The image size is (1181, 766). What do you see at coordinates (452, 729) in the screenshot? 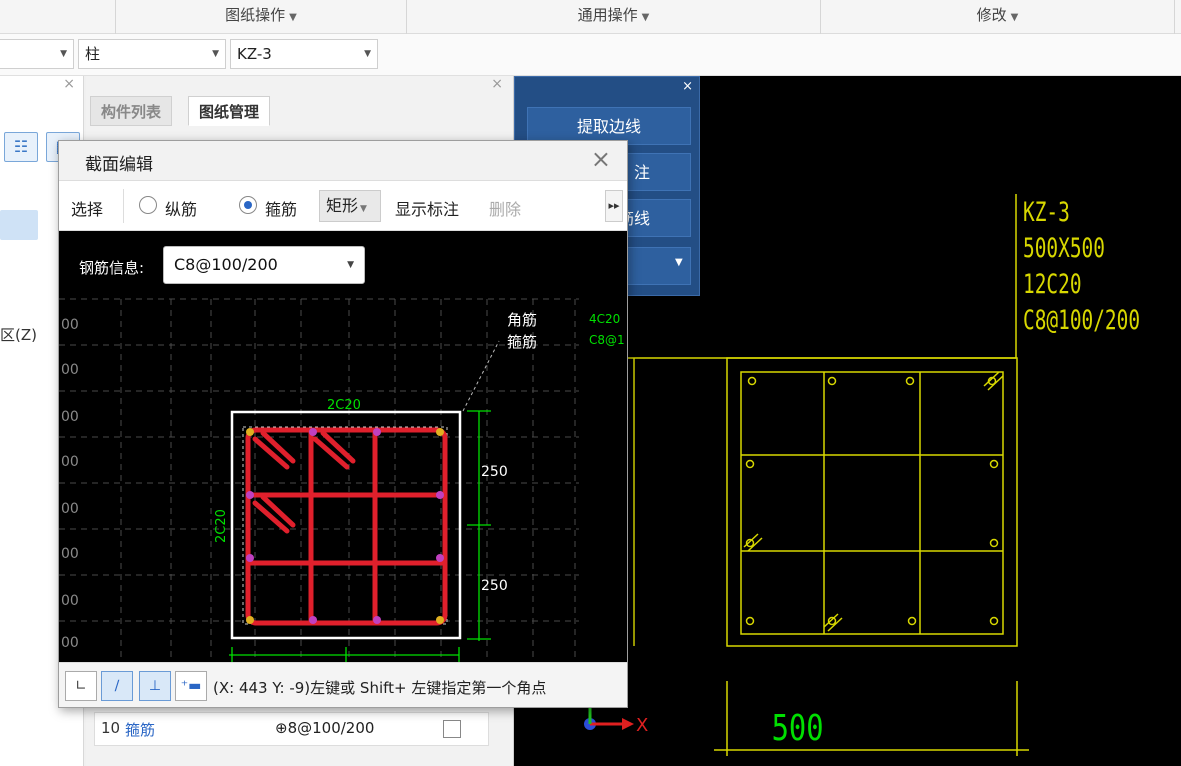
I see `row-checkbox` at bounding box center [452, 729].